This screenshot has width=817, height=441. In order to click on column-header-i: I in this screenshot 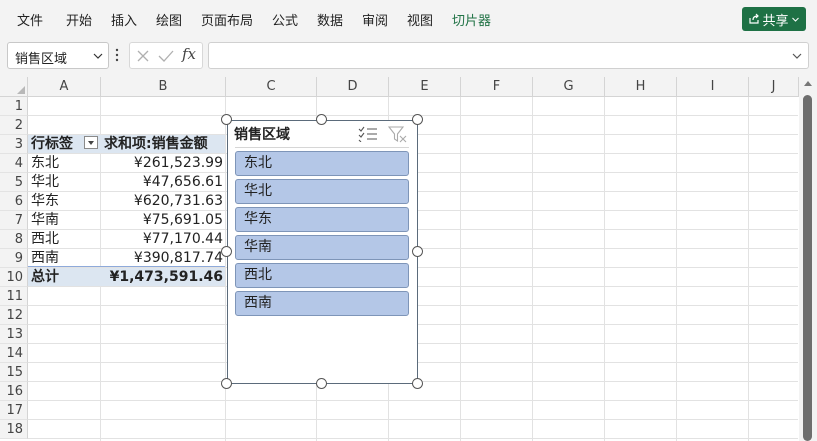, I will do `click(713, 87)`.